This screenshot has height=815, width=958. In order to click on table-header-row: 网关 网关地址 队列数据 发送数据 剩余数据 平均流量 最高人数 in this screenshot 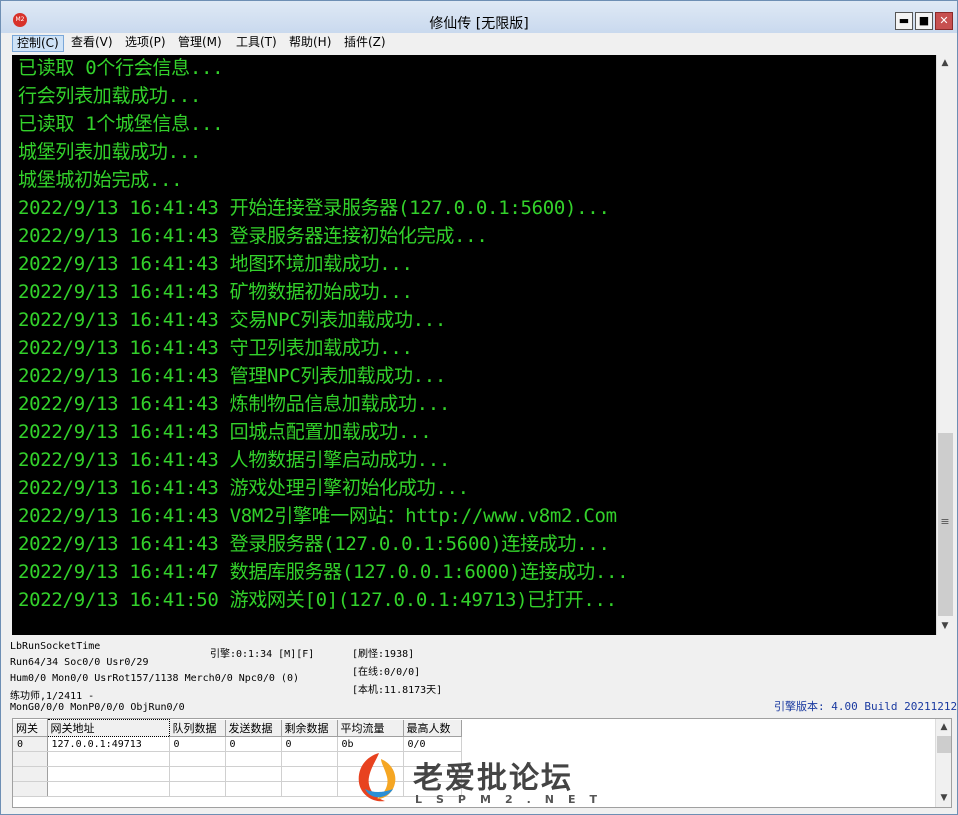, I will do `click(237, 728)`.